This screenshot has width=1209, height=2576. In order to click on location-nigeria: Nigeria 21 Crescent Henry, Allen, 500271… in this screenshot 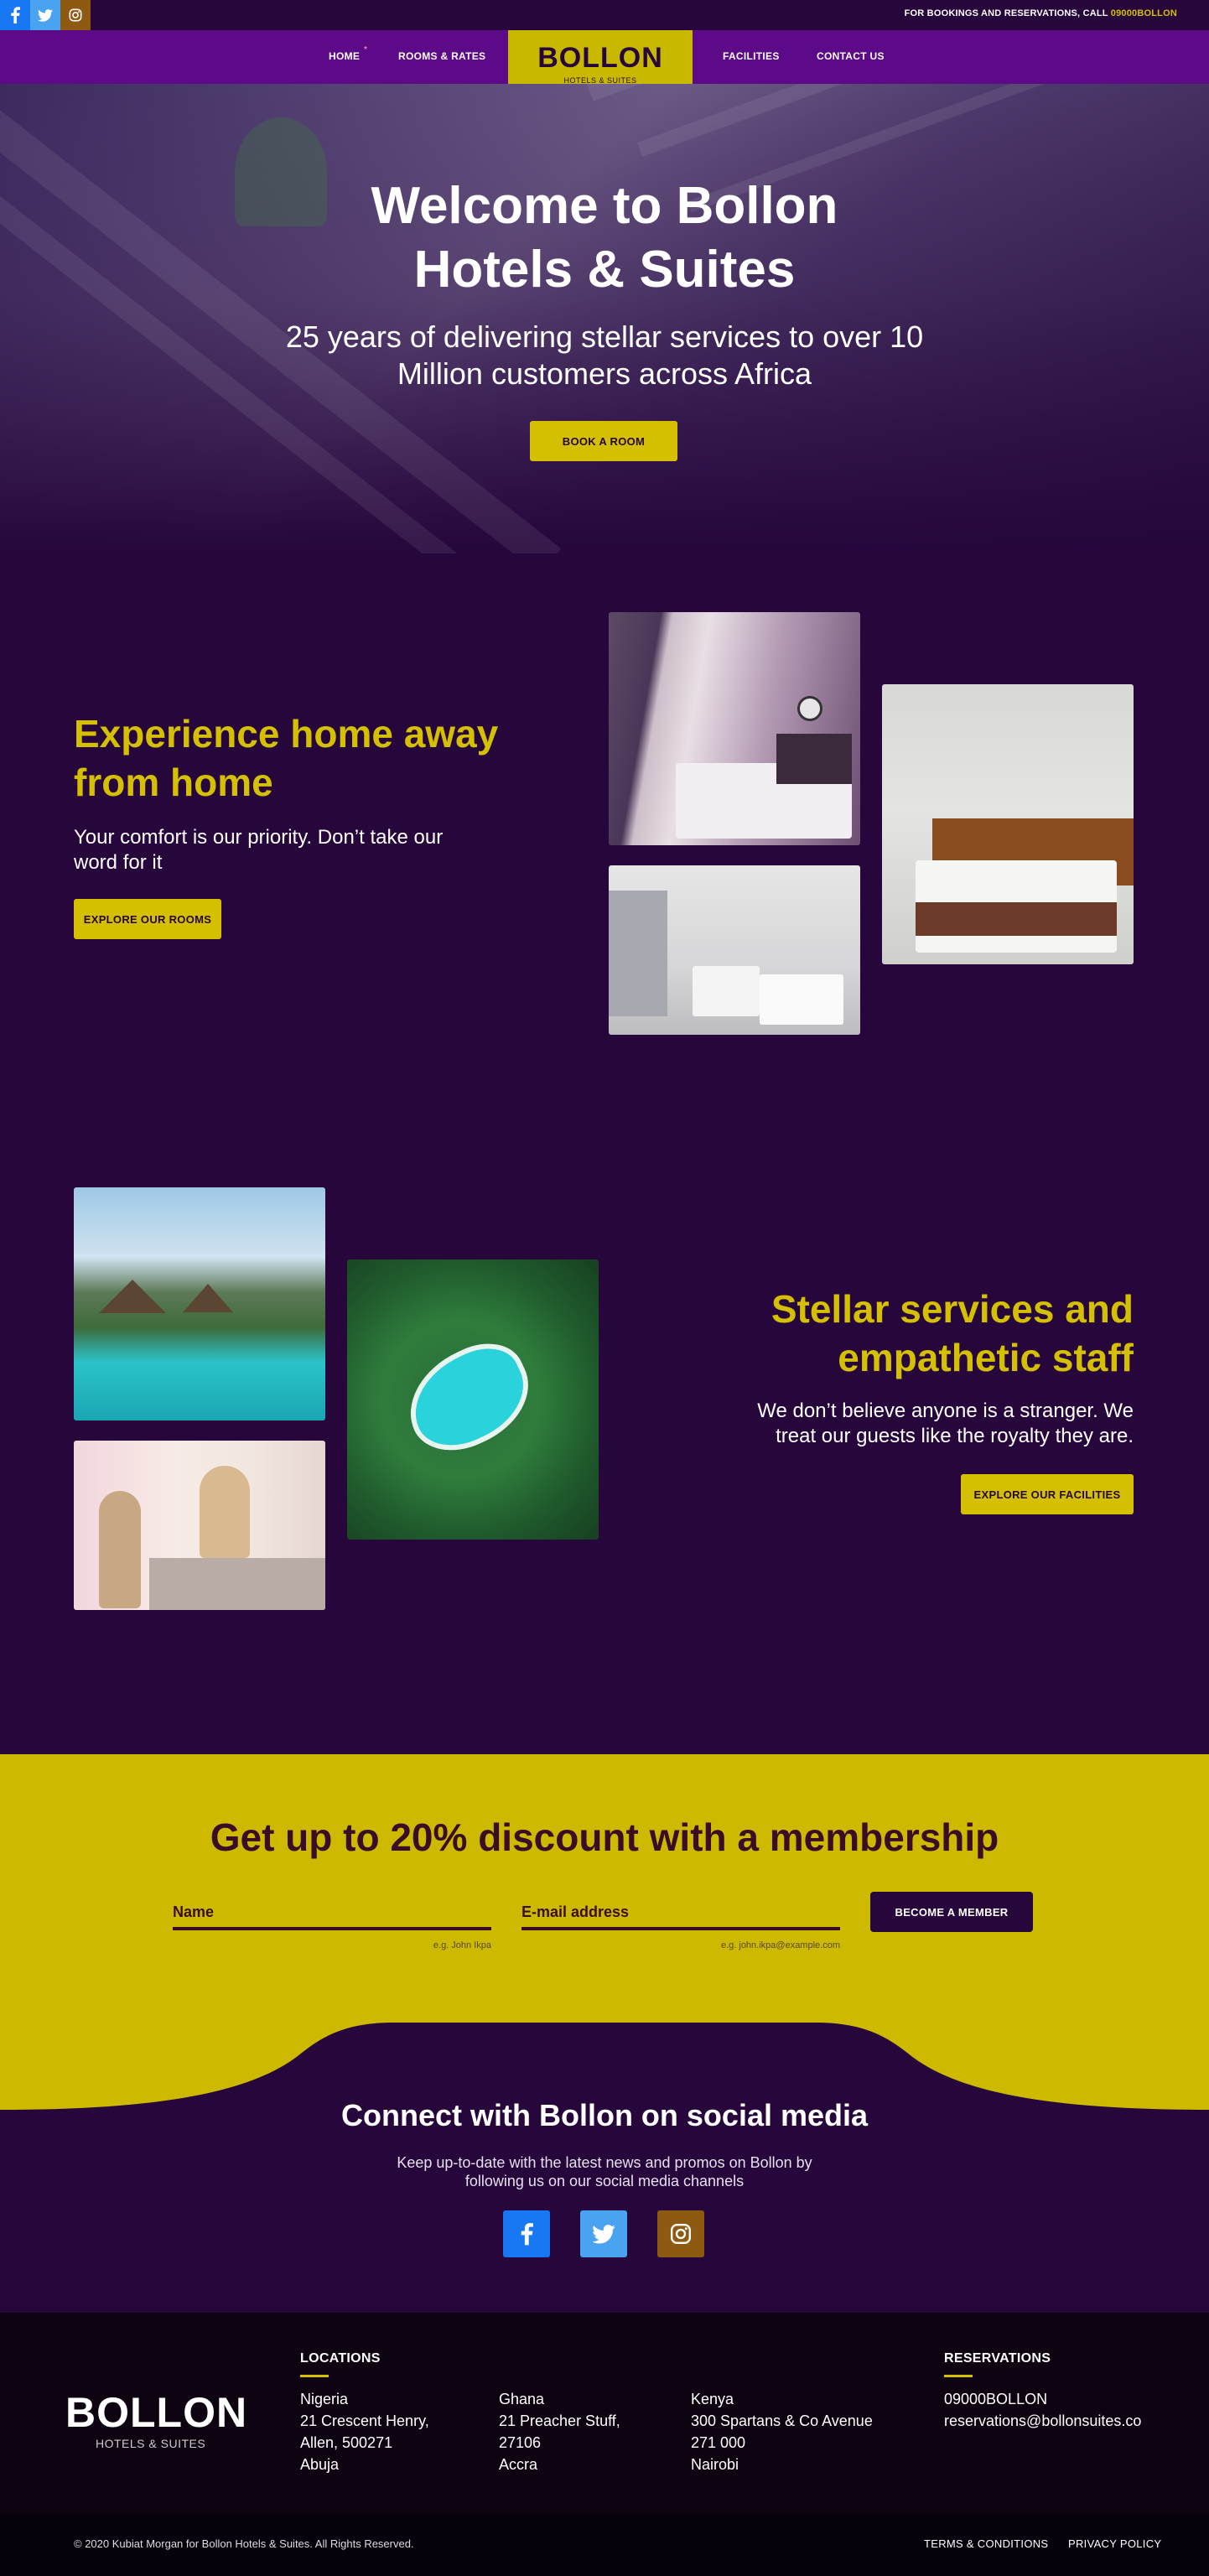, I will do `click(364, 2431)`.